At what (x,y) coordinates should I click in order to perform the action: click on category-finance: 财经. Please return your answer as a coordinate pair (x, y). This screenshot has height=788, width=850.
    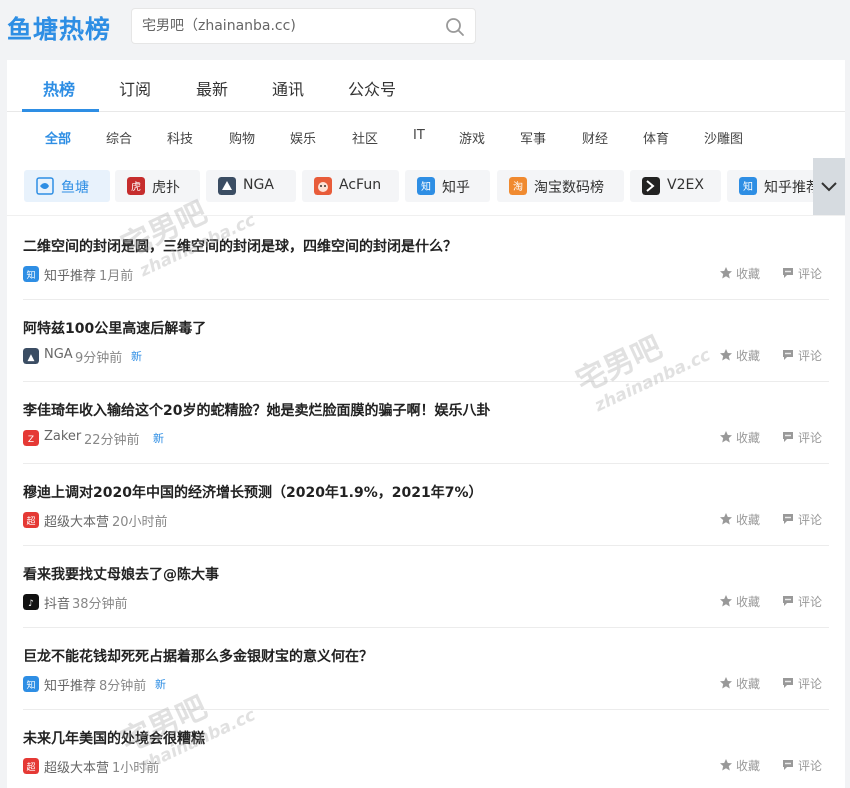
    Looking at the image, I should click on (595, 137).